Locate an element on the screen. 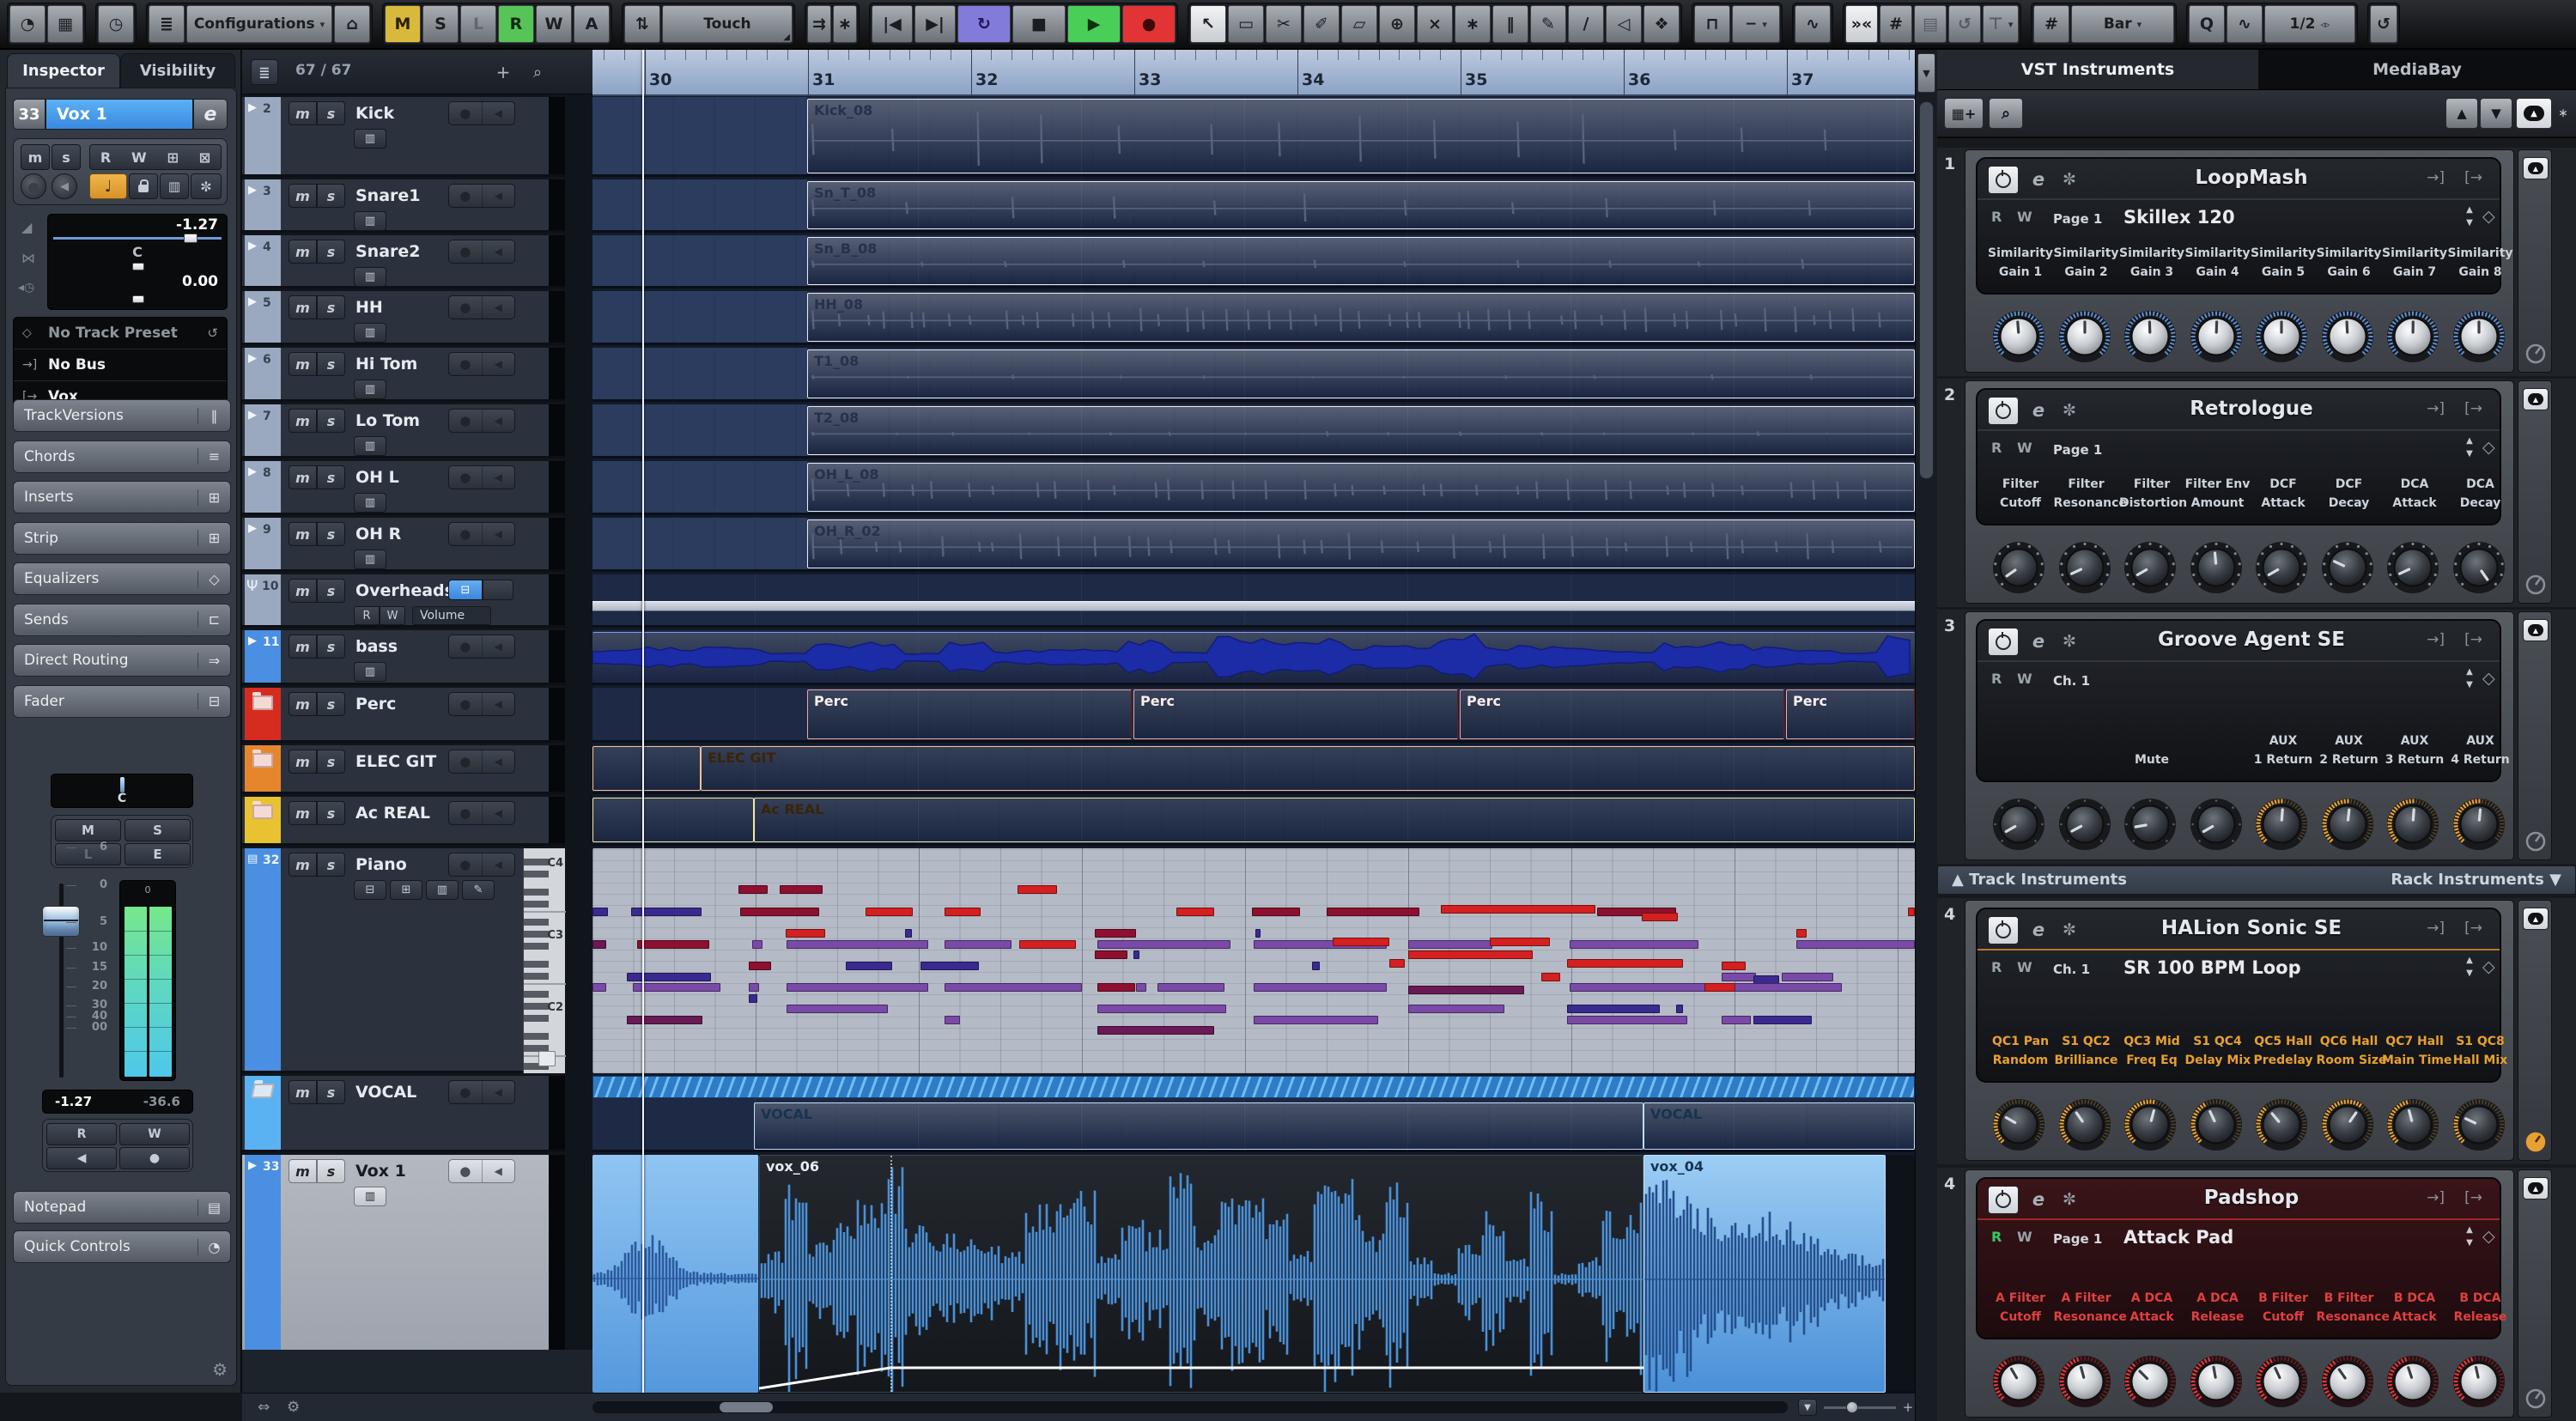 The image size is (2576, 1421). step-input-icon: ⊓ is located at coordinates (1712, 24).